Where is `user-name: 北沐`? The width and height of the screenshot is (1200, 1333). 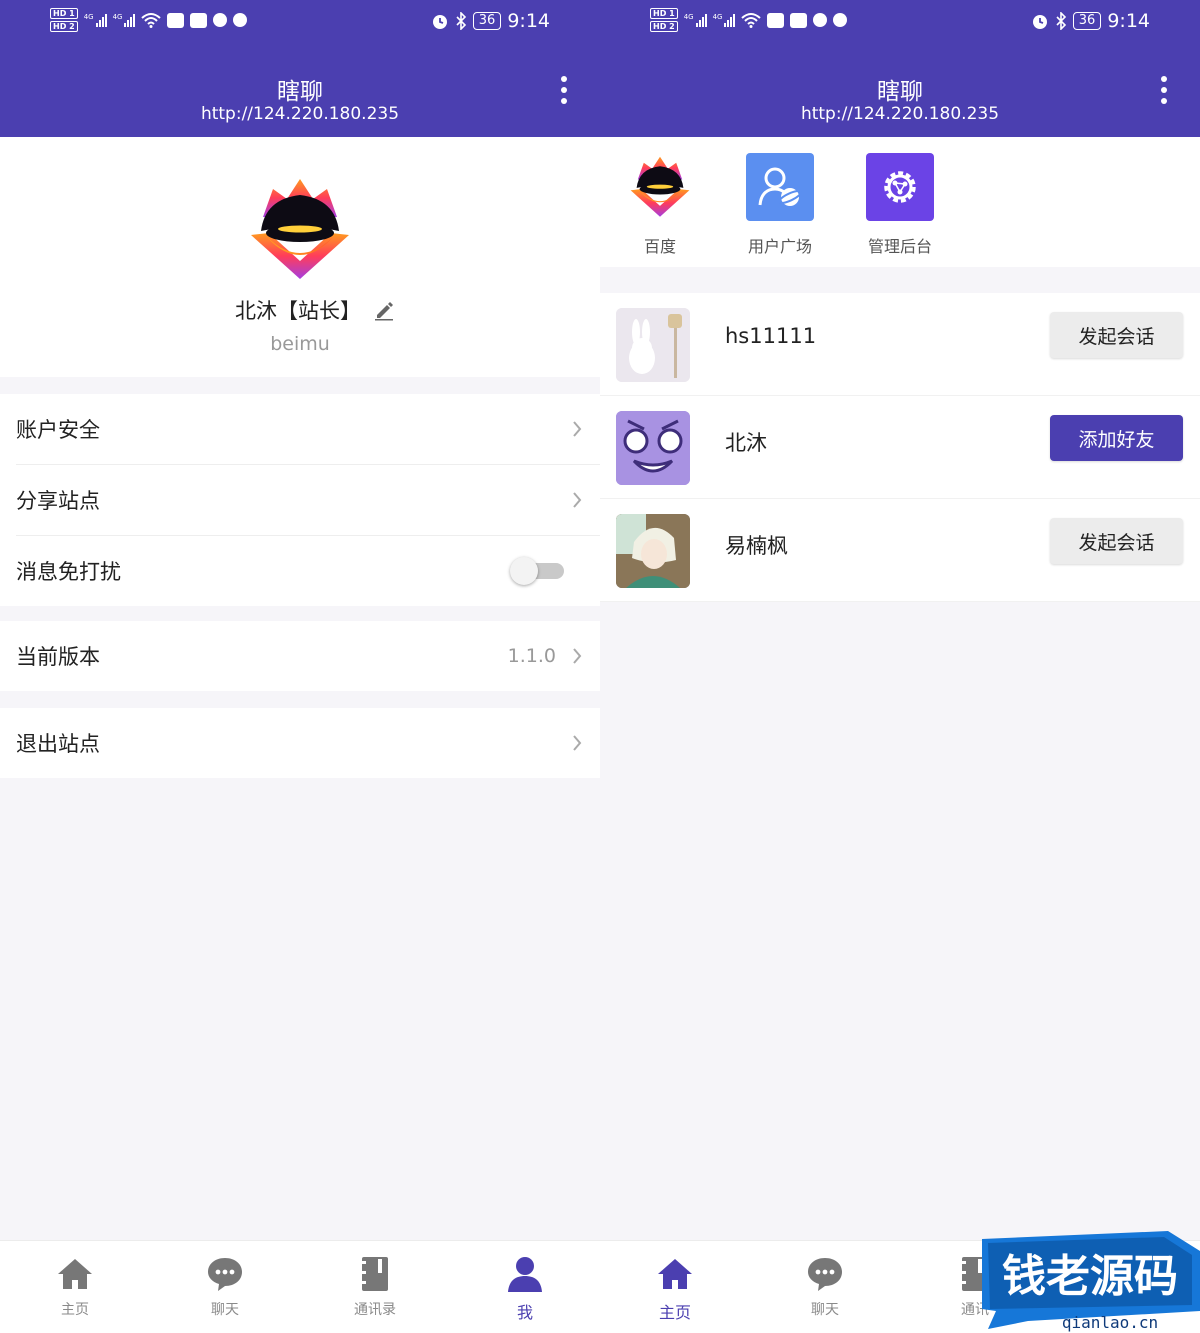
user-name: 北沐 is located at coordinates (746, 443).